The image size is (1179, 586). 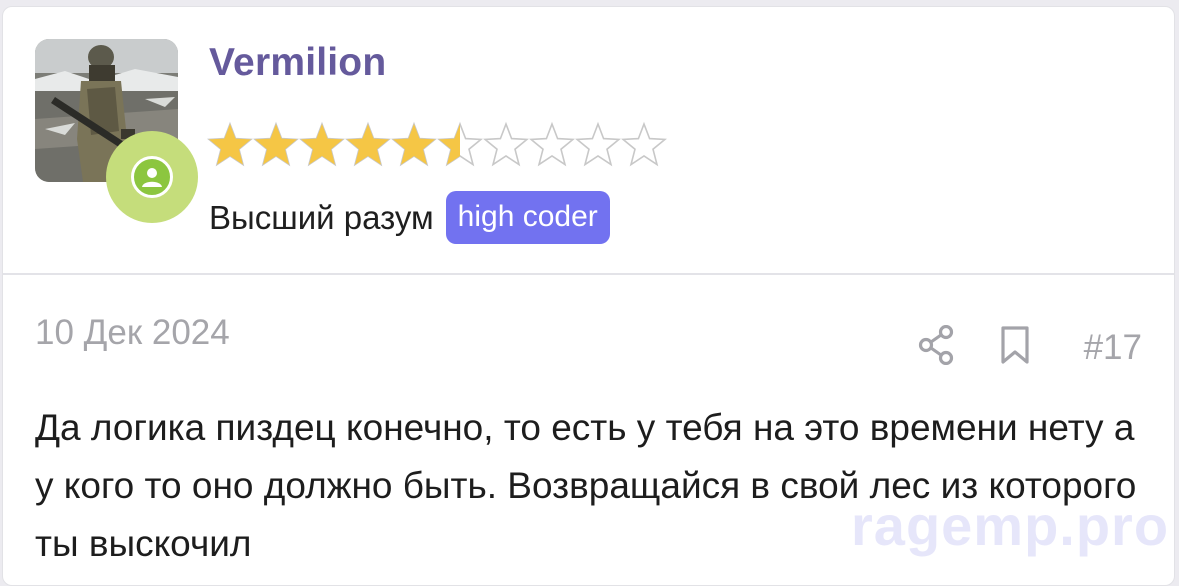 I want to click on rating-stars, so click(x=437, y=145).